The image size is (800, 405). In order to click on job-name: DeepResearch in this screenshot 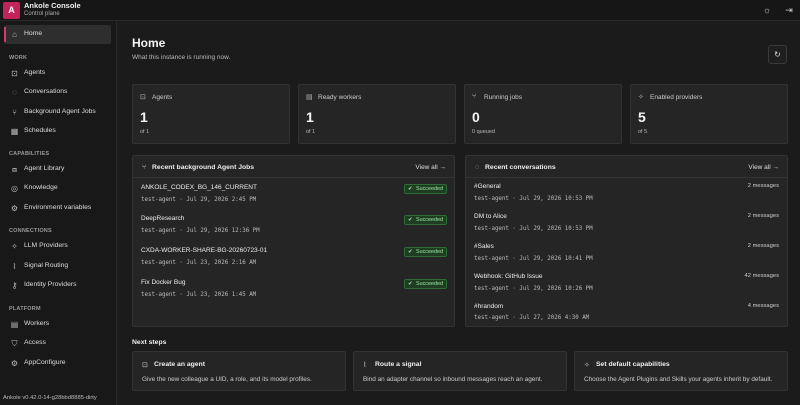, I will do `click(163, 218)`.